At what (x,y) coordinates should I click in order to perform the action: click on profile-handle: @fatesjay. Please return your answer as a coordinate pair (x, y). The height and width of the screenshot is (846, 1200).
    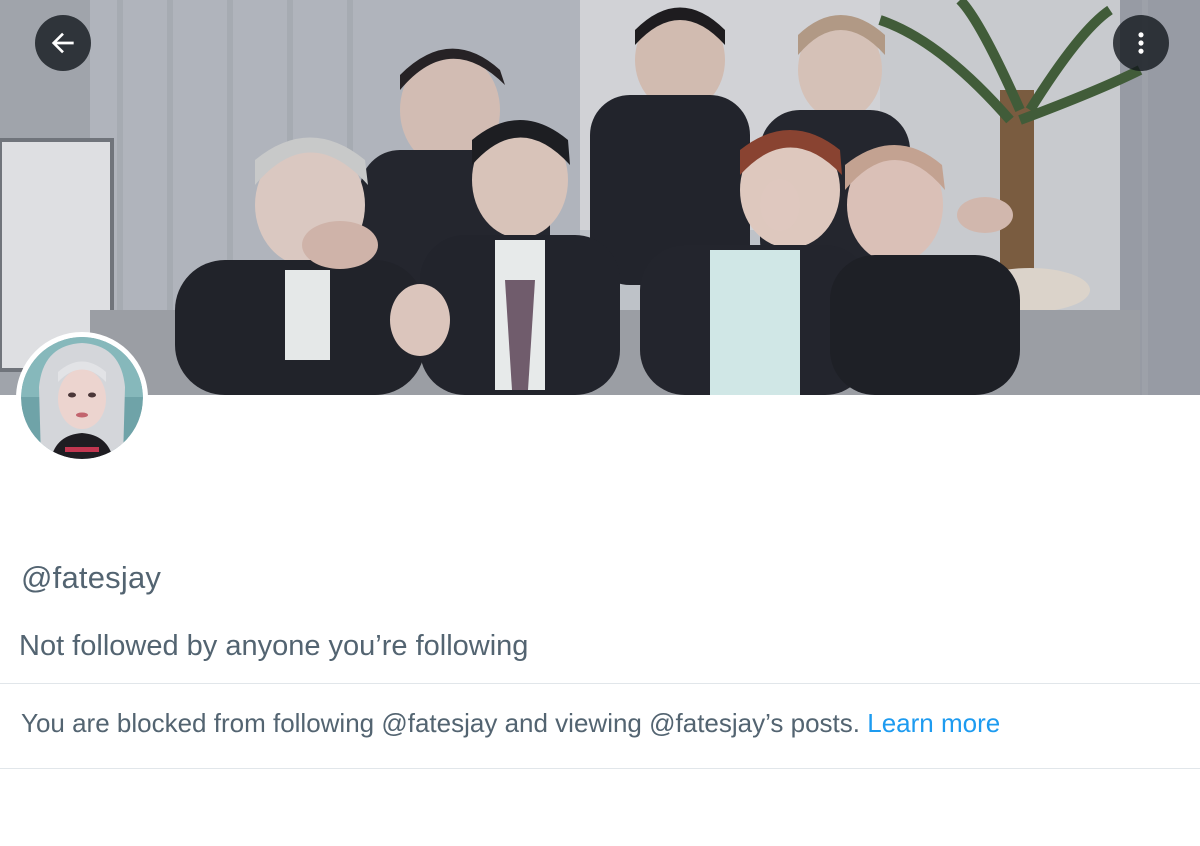
    Looking at the image, I should click on (91, 577).